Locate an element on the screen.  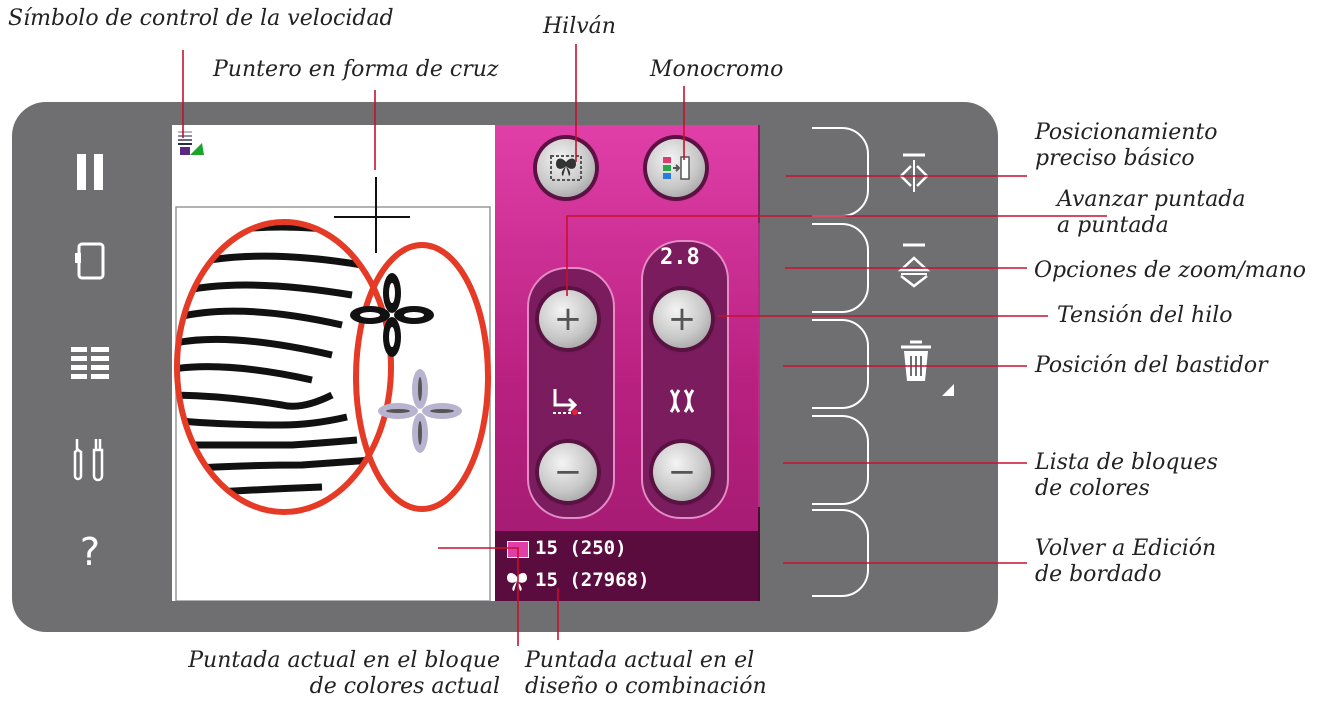
stitch-back-button: − is located at coordinates (568, 472).